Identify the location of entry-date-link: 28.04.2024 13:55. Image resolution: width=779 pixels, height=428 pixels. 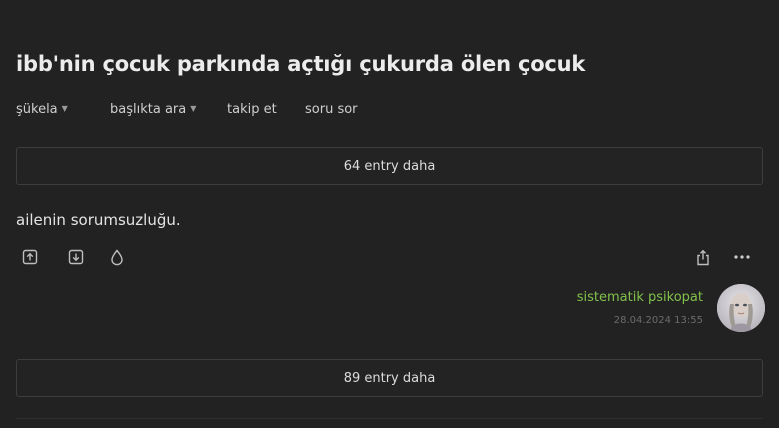
(658, 320).